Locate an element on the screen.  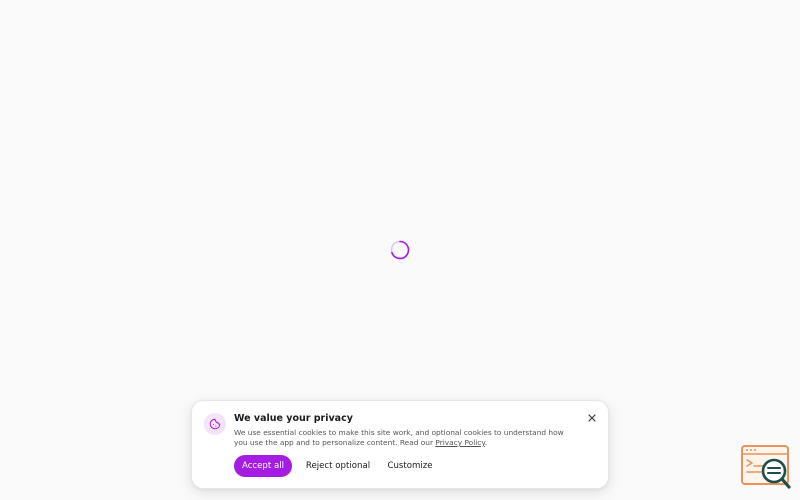
loading-spinner-icon is located at coordinates (400, 250).